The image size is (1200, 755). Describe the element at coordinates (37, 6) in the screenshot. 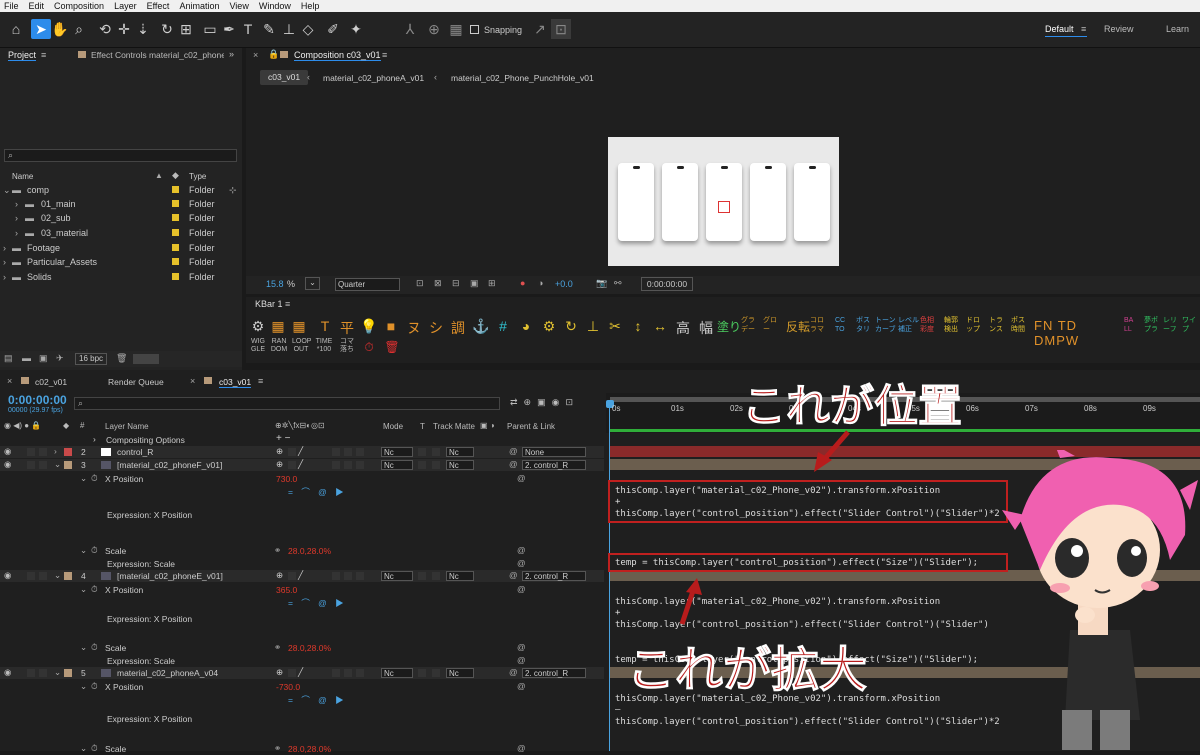

I see `menu-edit: Edit` at that location.